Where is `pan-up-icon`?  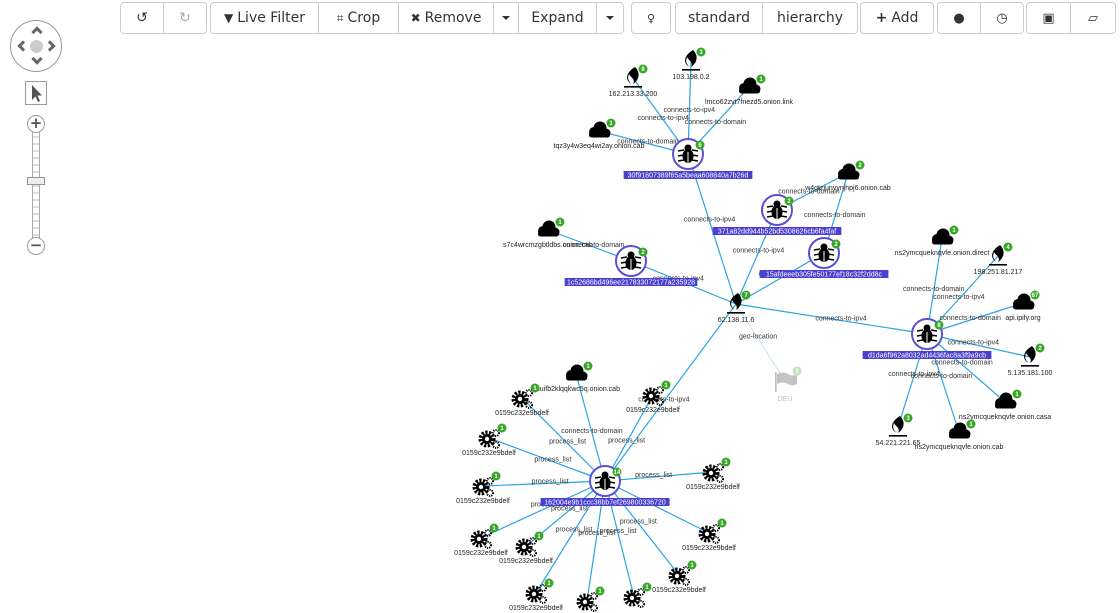
pan-up-icon is located at coordinates (37, 32).